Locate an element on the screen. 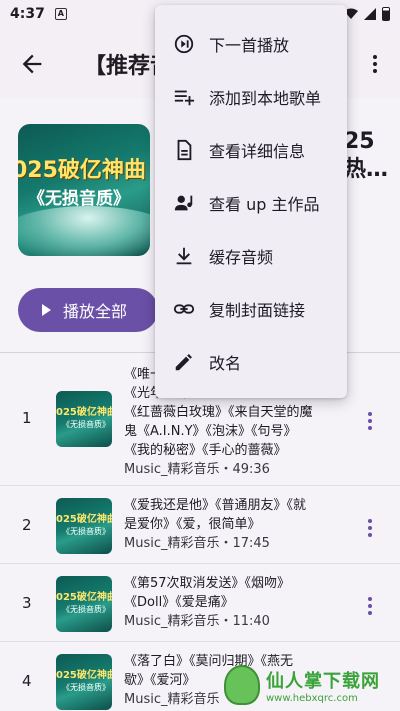 Image resolution: width=400 pixels, height=711 pixels. menu-item-play-next: 下一首播放 is located at coordinates (251, 43).